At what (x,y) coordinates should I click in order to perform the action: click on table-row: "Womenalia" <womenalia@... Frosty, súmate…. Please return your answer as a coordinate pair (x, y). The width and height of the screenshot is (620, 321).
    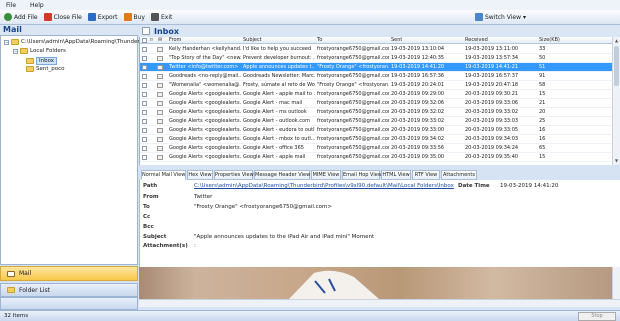
    Looking at the image, I should click on (376, 85).